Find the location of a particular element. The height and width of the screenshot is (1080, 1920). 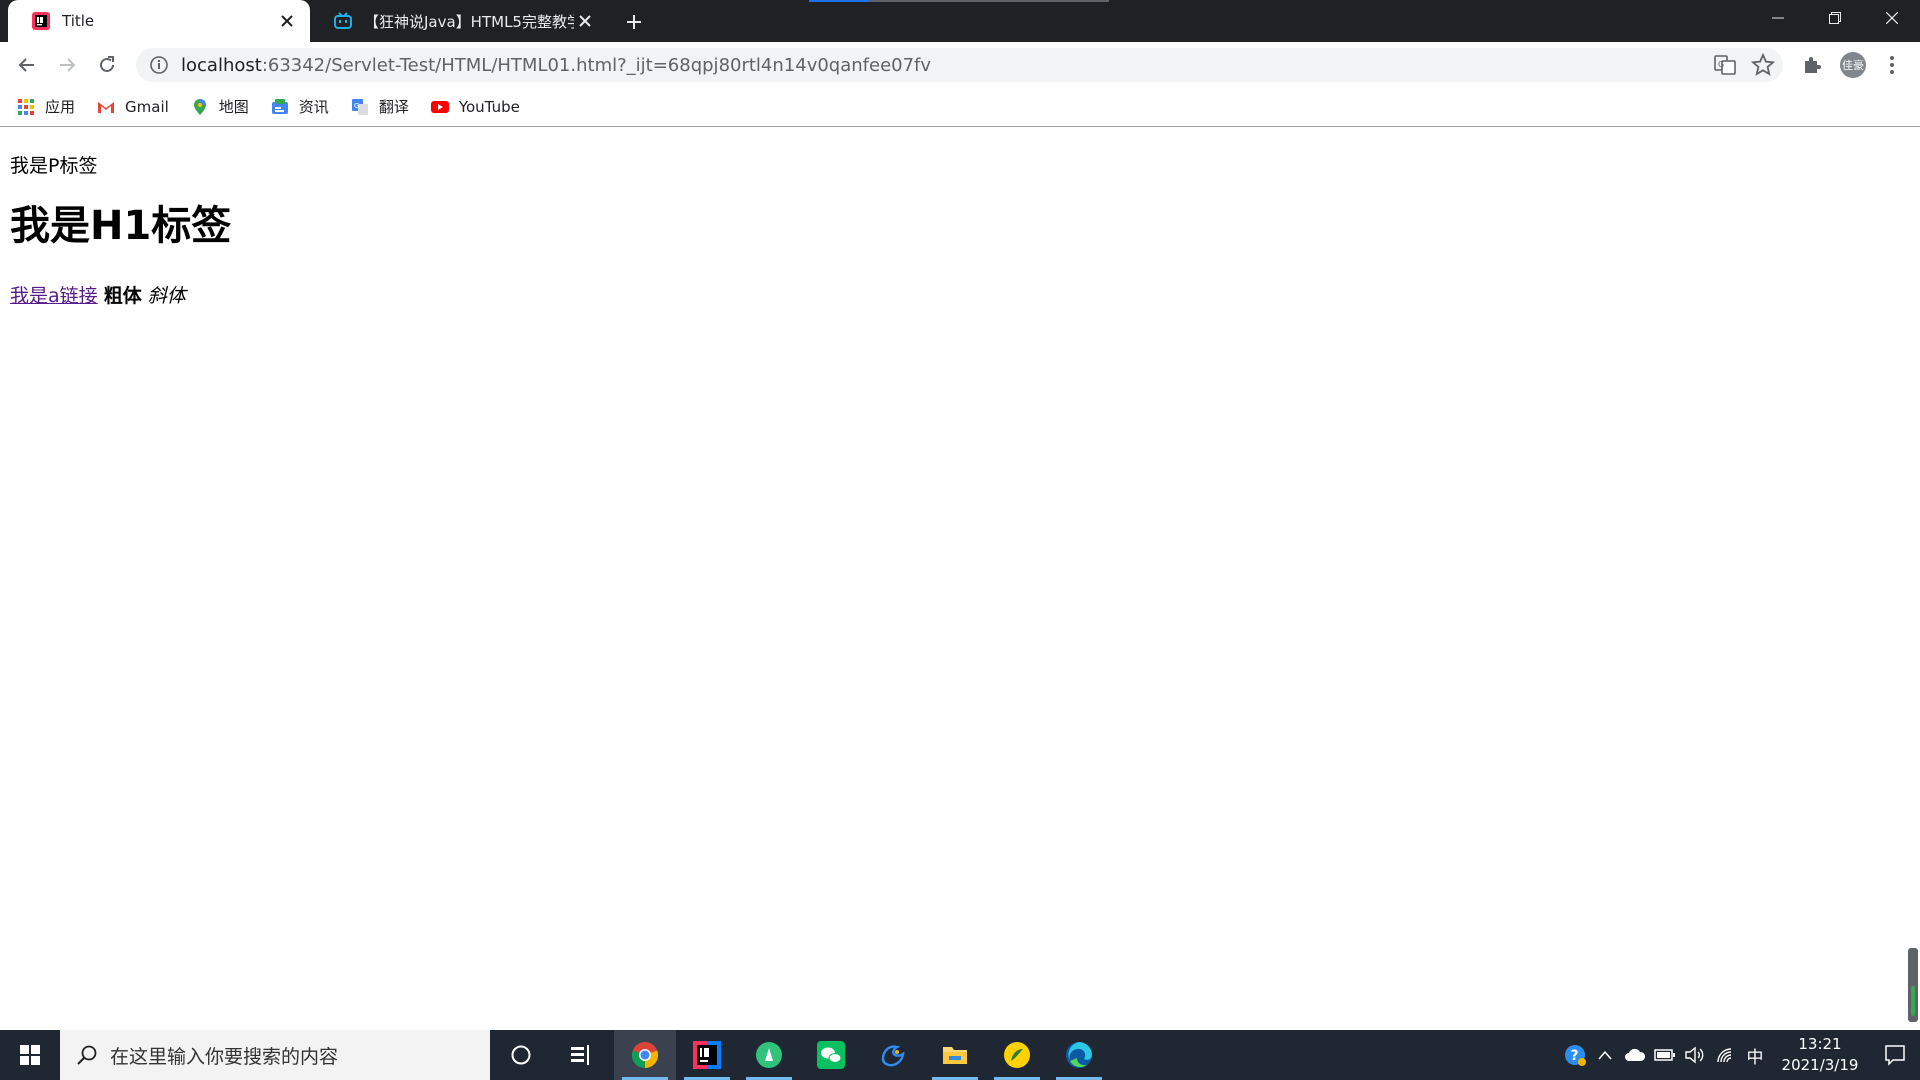

bookmark-label: 应用 is located at coordinates (60, 107).